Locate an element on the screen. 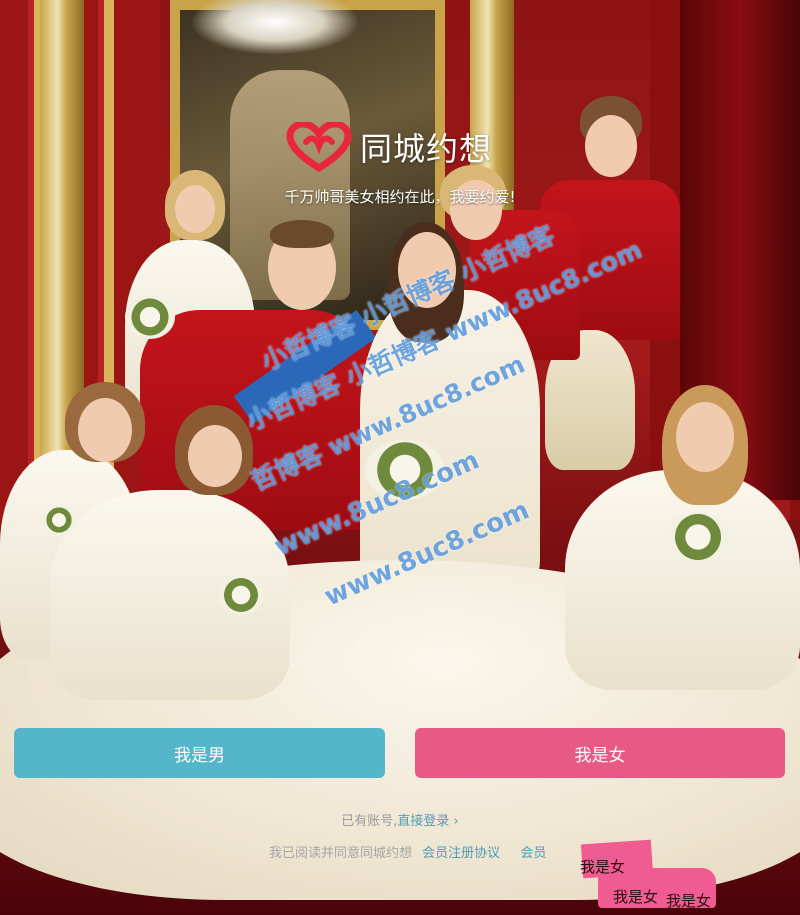 The image size is (800, 915). app-logo: 同城约想 is located at coordinates (389, 147).